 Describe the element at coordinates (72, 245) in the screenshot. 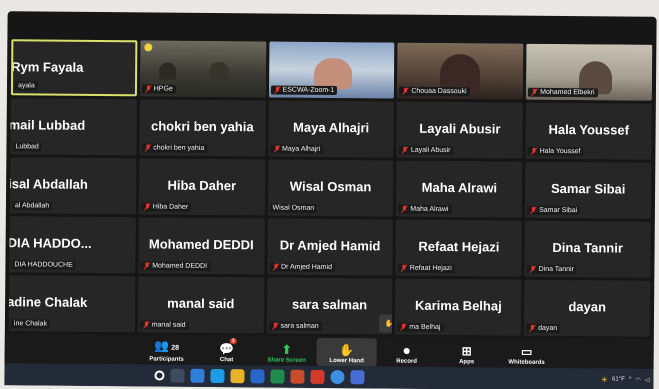

I see `participant-tile: DIA HADDO... DIA HADDOUCHE` at that location.